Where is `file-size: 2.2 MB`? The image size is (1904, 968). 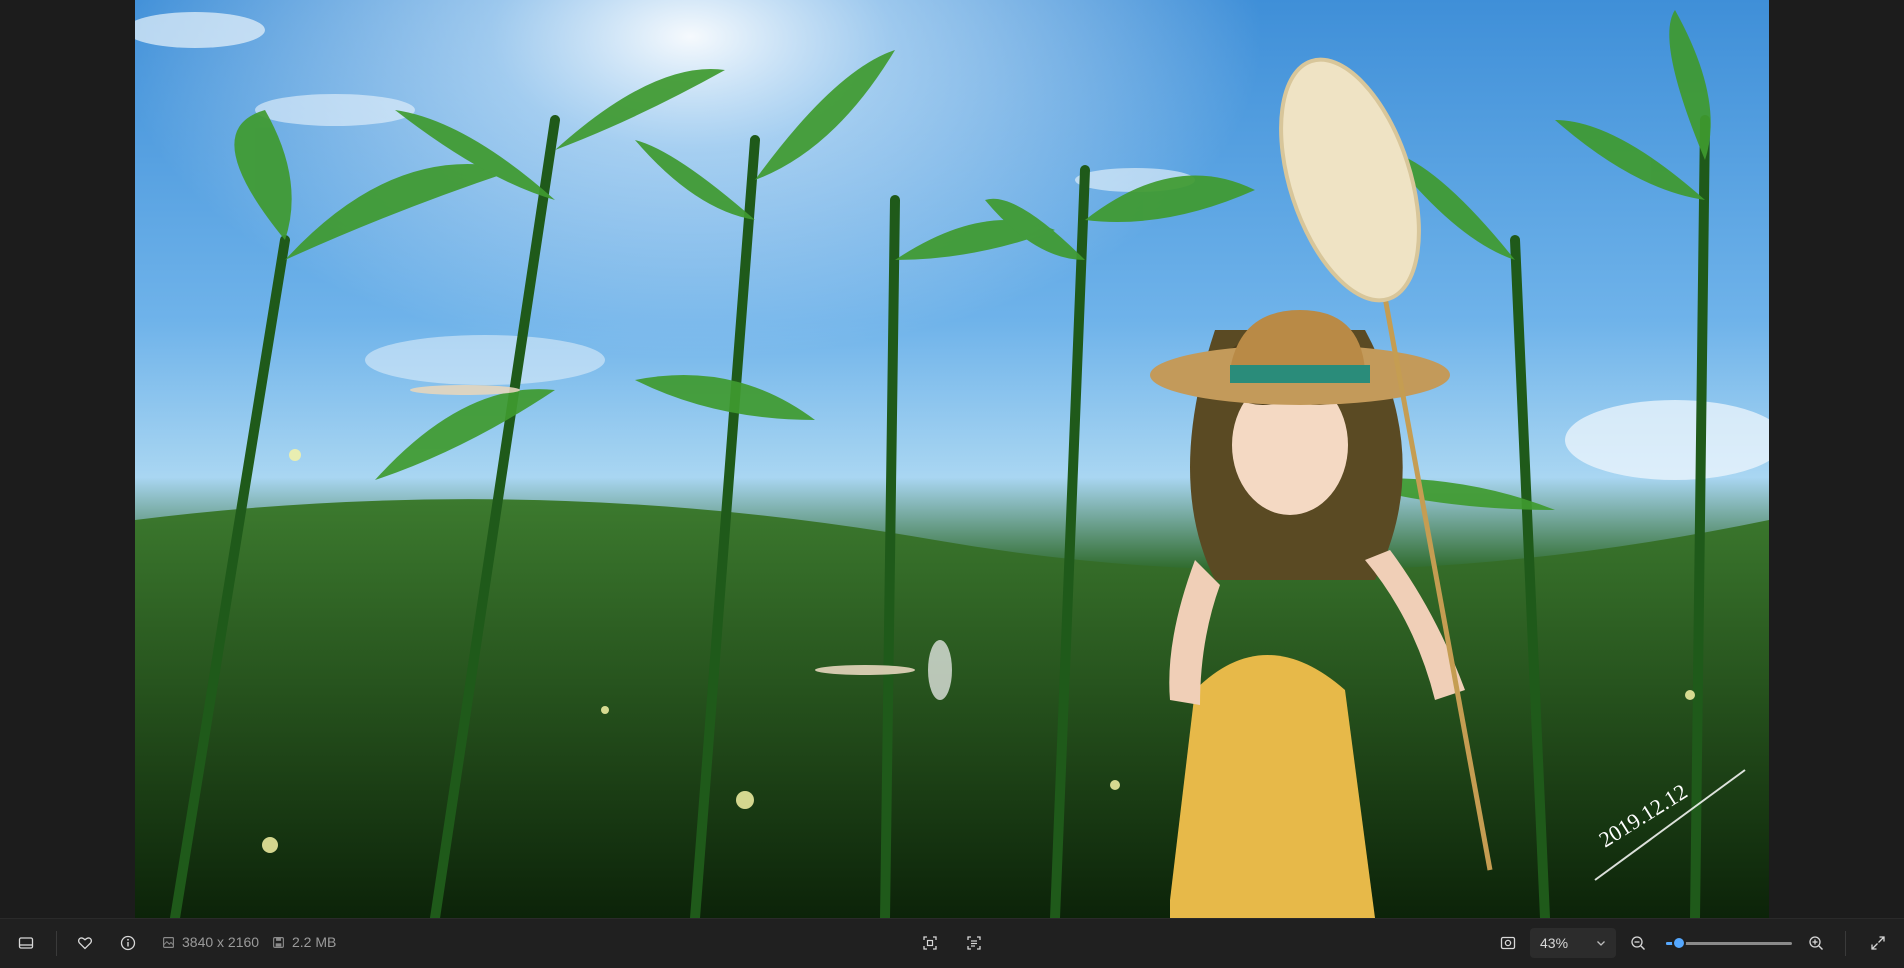 file-size: 2.2 MB is located at coordinates (304, 942).